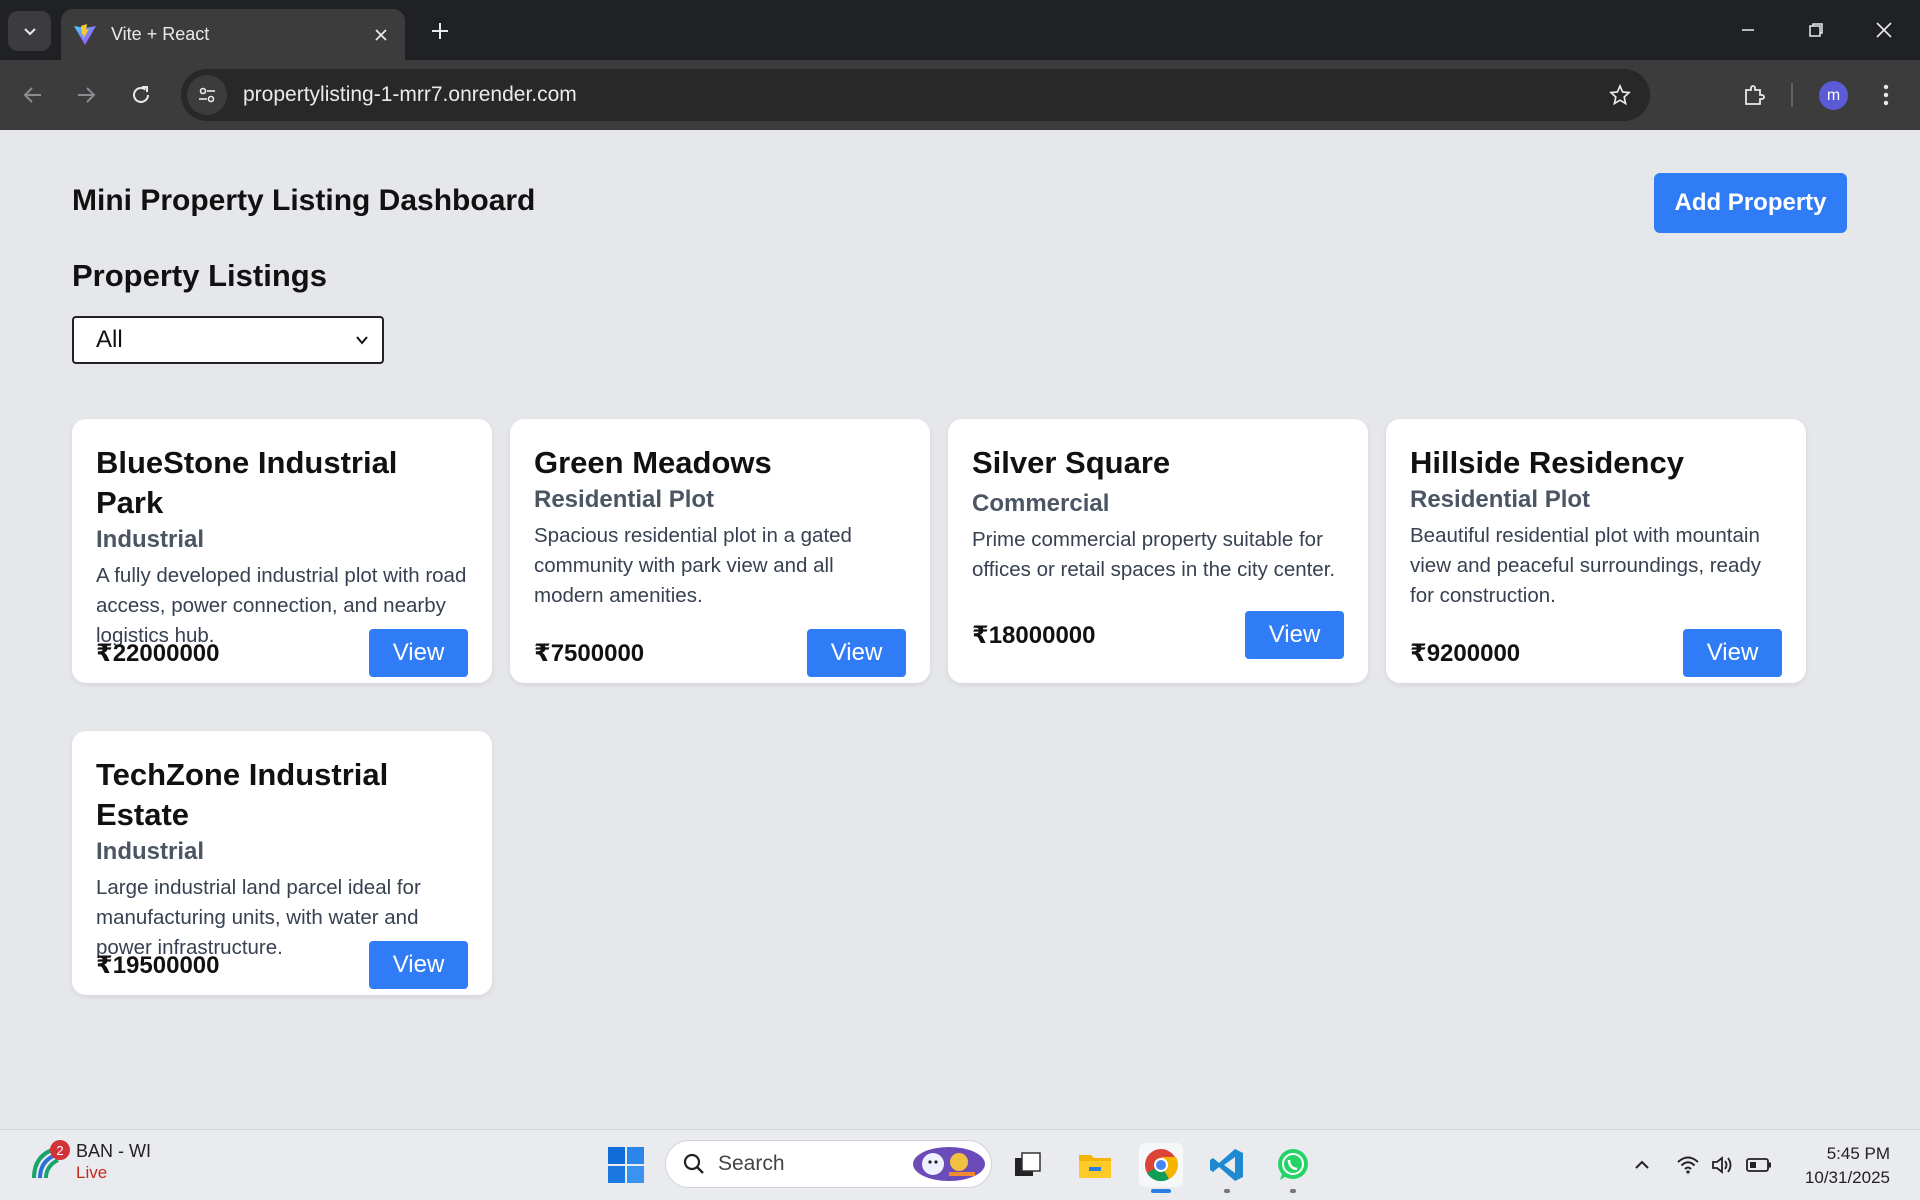 Image resolution: width=1920 pixels, height=1200 pixels. I want to click on taskbar-app-chrome, so click(1161, 1168).